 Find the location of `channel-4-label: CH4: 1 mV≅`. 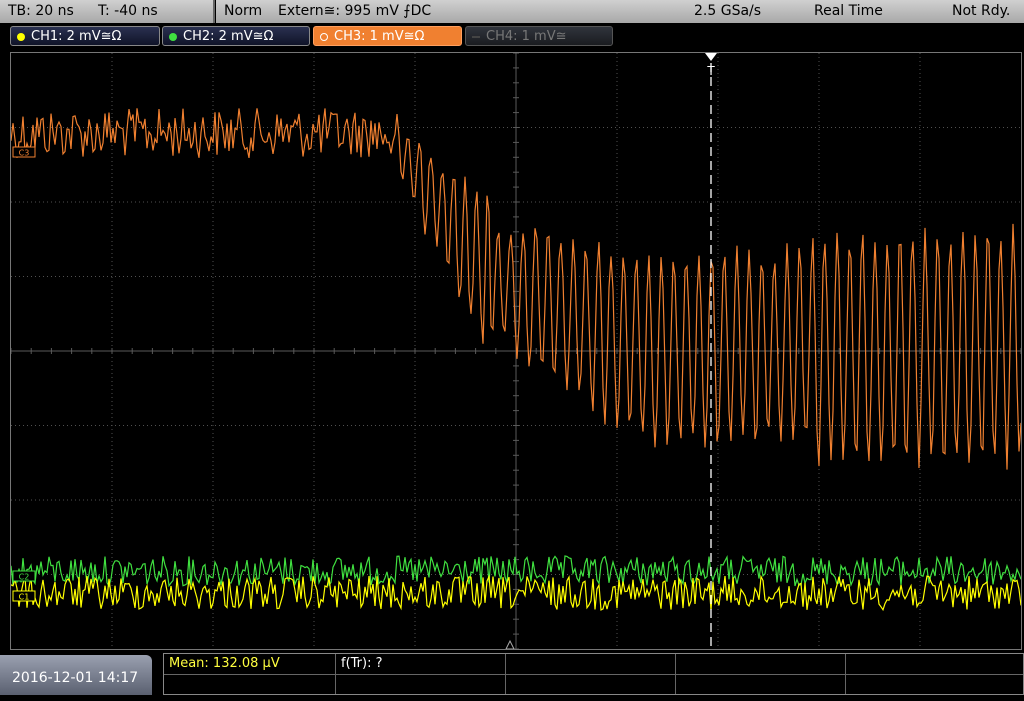

channel-4-label: CH4: 1 mV≅ is located at coordinates (526, 36).